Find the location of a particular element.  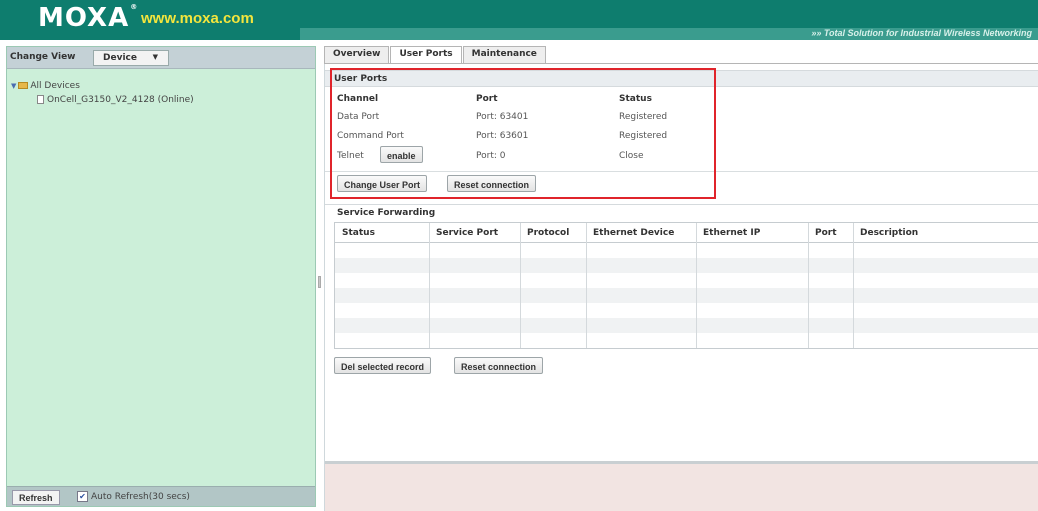

row-command-port-channel: Command Port is located at coordinates (370, 136).